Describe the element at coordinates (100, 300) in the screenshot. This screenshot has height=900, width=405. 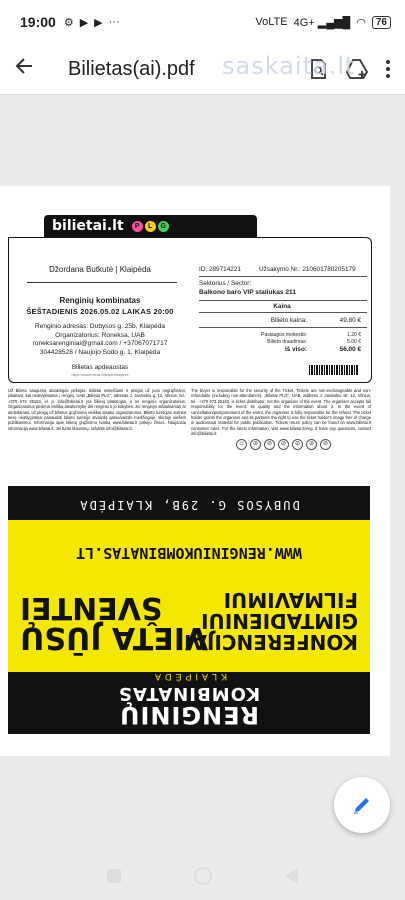
I see `event-name: Renginių kombinatas` at that location.